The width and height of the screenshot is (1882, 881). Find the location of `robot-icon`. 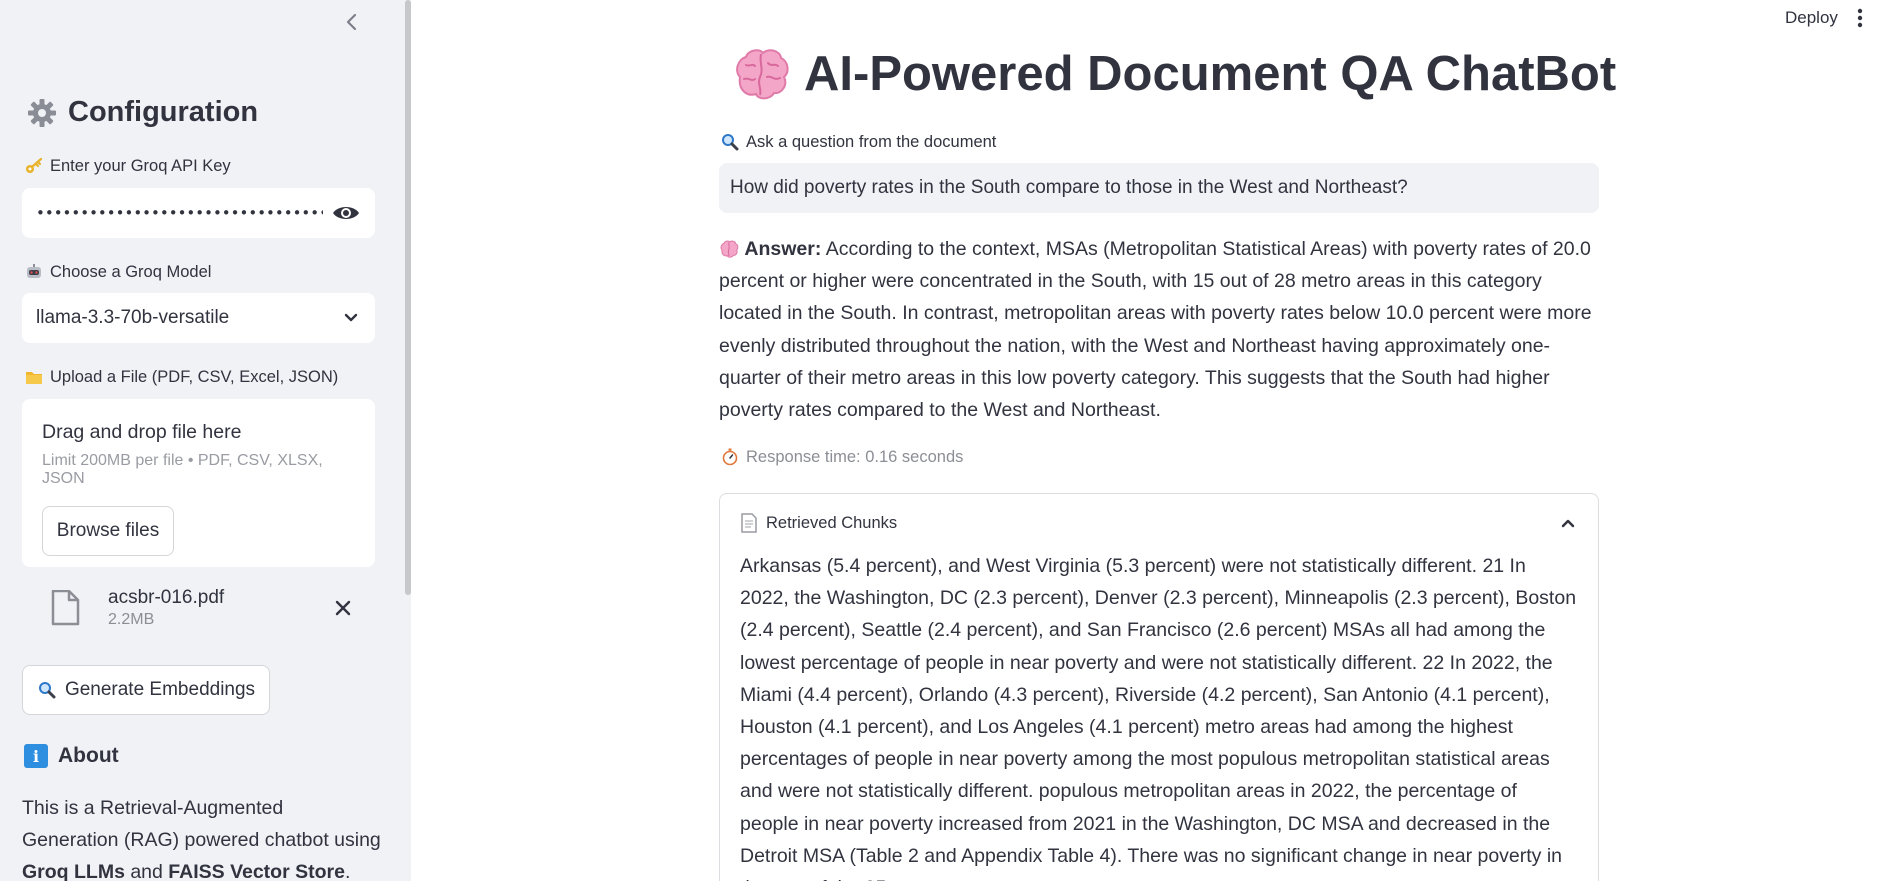

robot-icon is located at coordinates (34, 272).